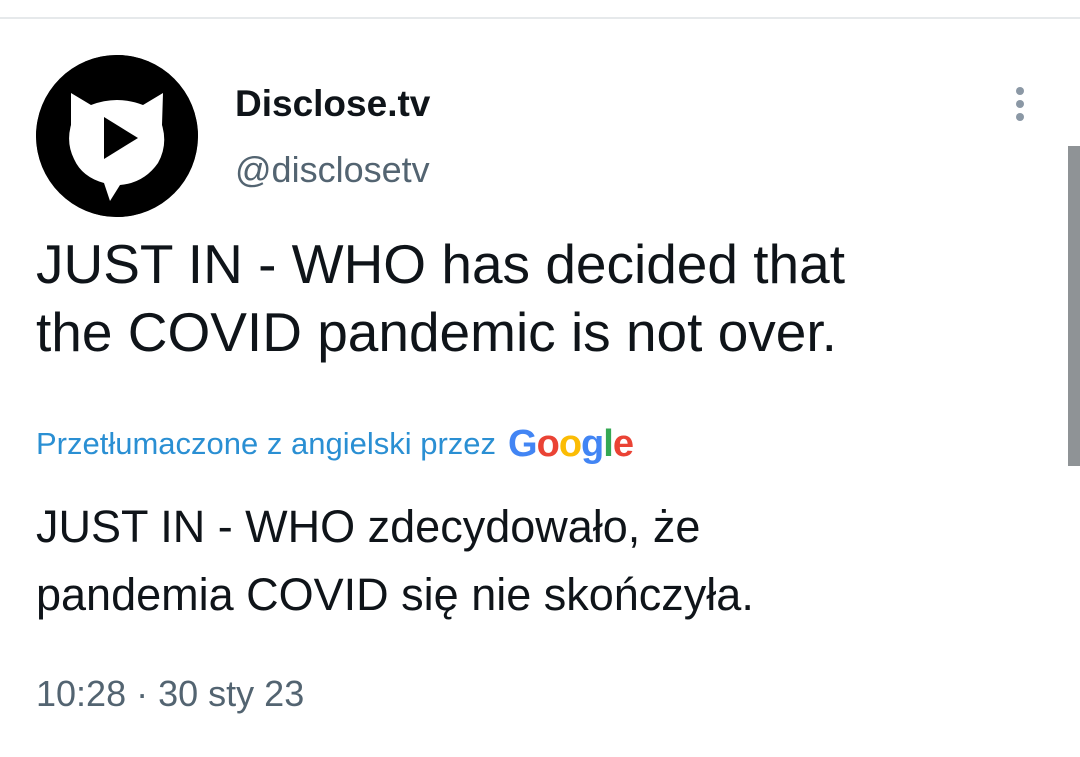  I want to click on tweet-time: 10:28, so click(81, 693).